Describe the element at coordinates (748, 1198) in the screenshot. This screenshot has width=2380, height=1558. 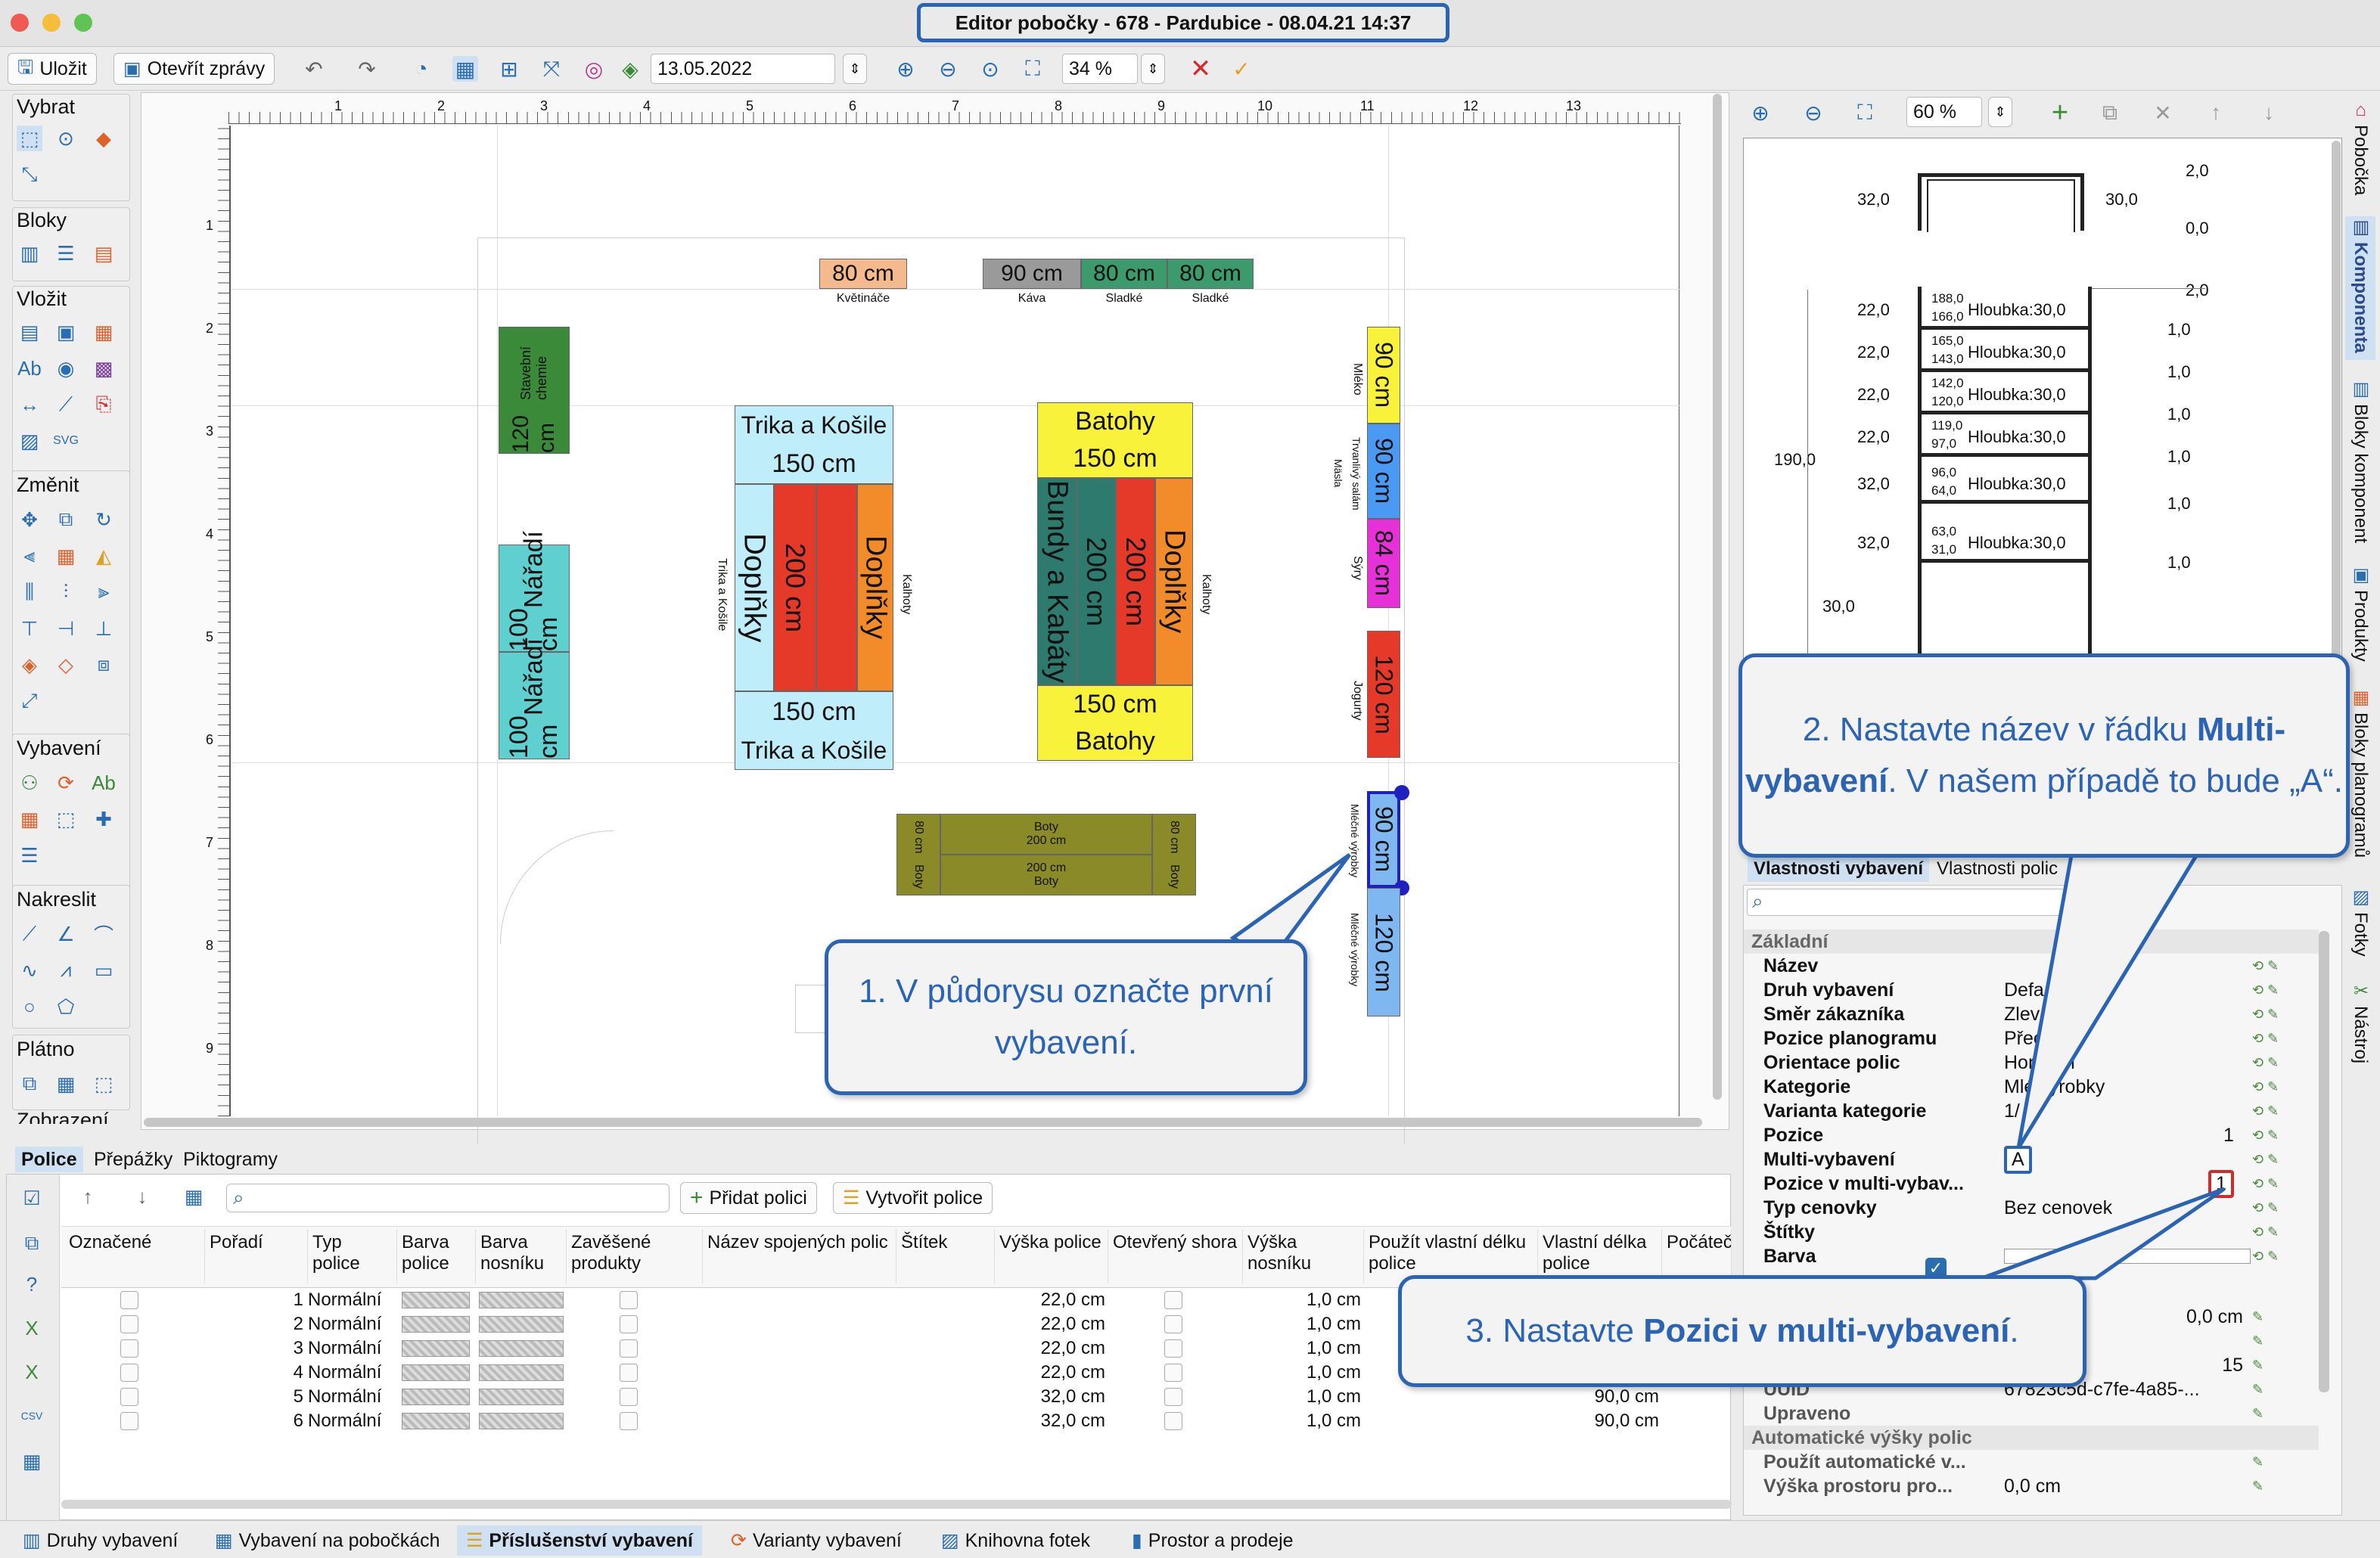
I see `add-shelf-button: + Přidat polici` at that location.